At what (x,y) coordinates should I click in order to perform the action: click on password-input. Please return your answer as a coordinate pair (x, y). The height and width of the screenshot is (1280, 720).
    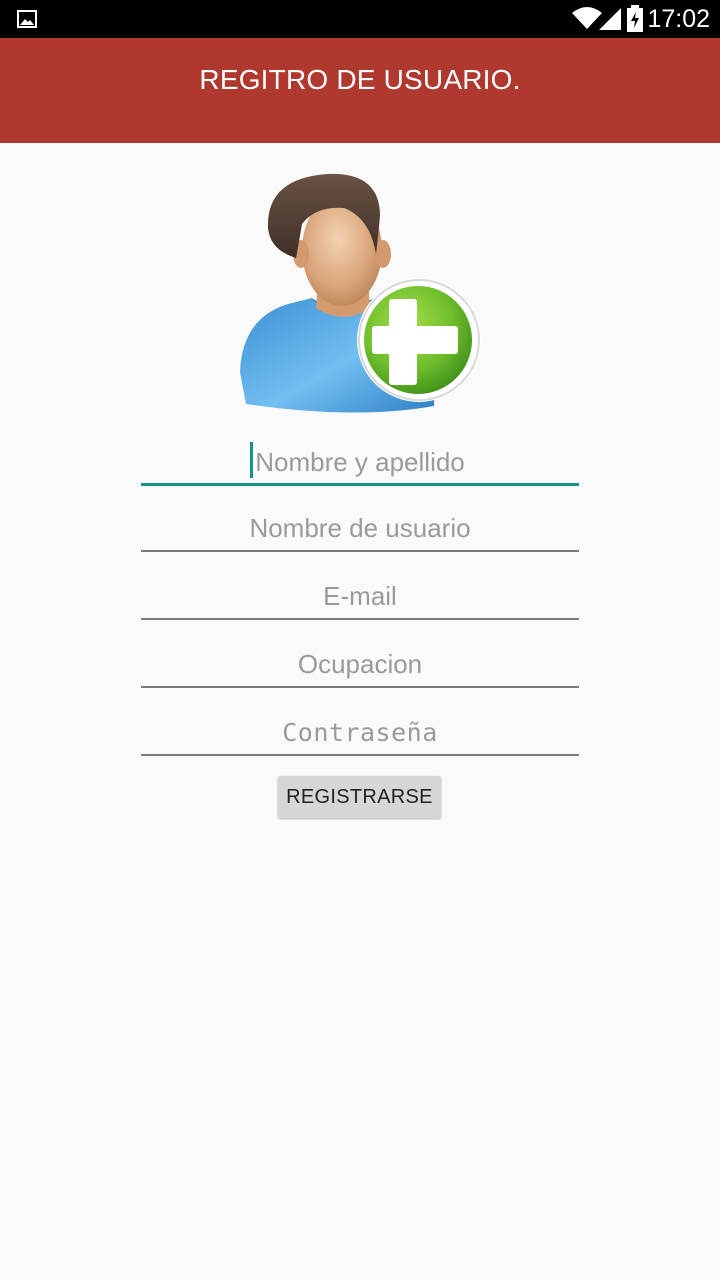
    Looking at the image, I should click on (360, 732).